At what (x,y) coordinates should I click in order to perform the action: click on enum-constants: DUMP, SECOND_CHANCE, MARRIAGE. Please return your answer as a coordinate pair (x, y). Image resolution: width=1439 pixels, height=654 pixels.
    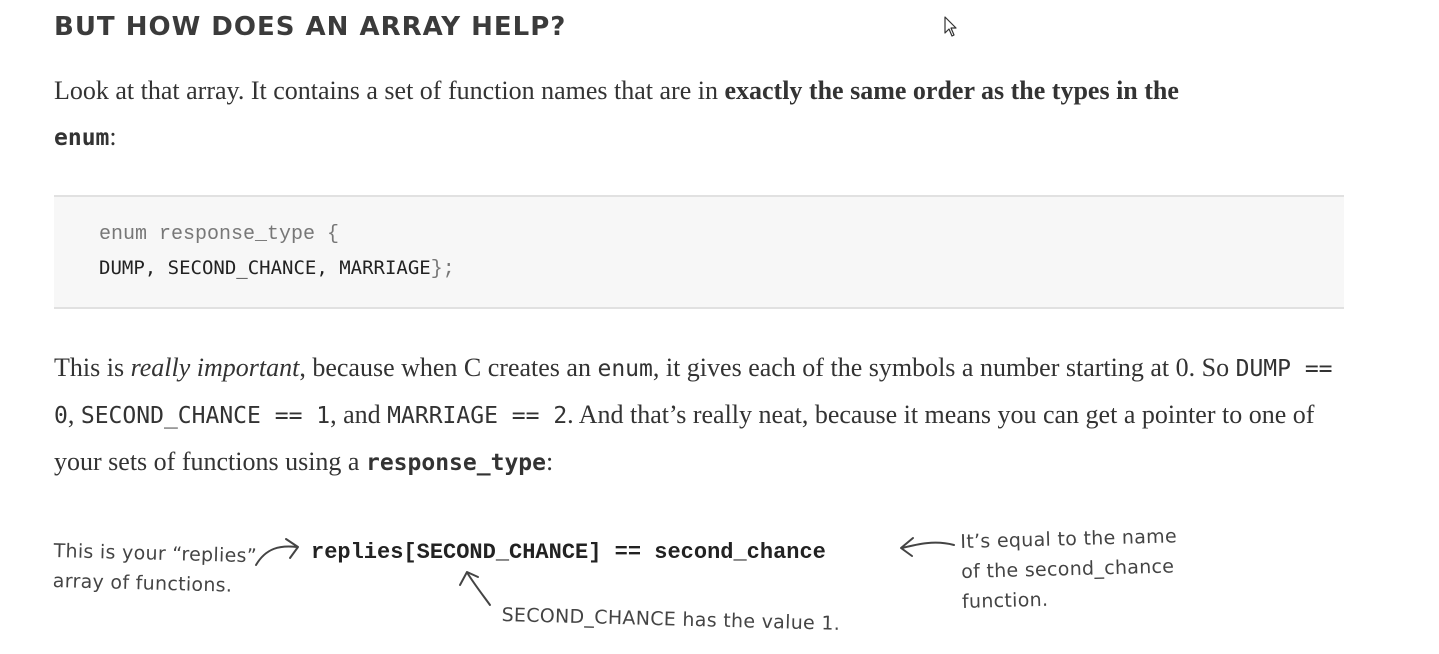
    Looking at the image, I should click on (265, 268).